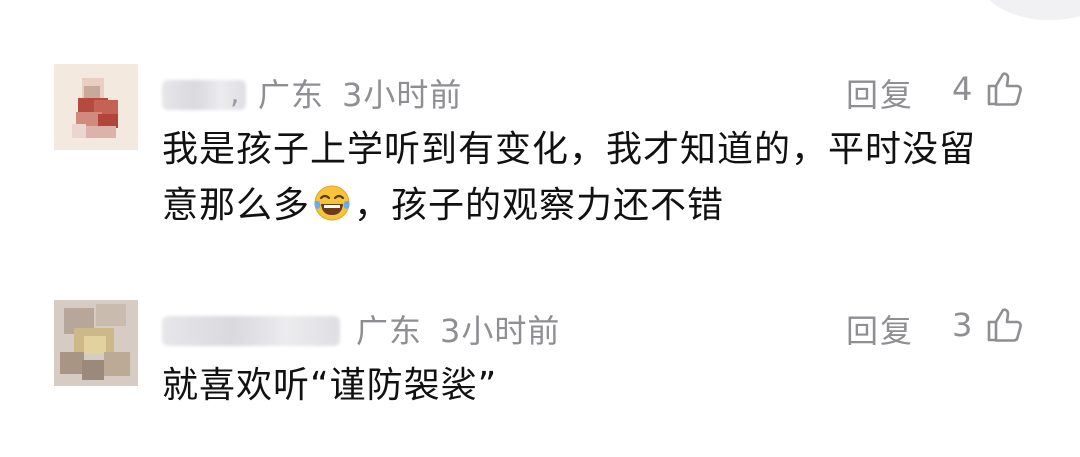 This screenshot has height=457, width=1080. I want to click on laughing-tears-emoji-icon, so click(332, 203).